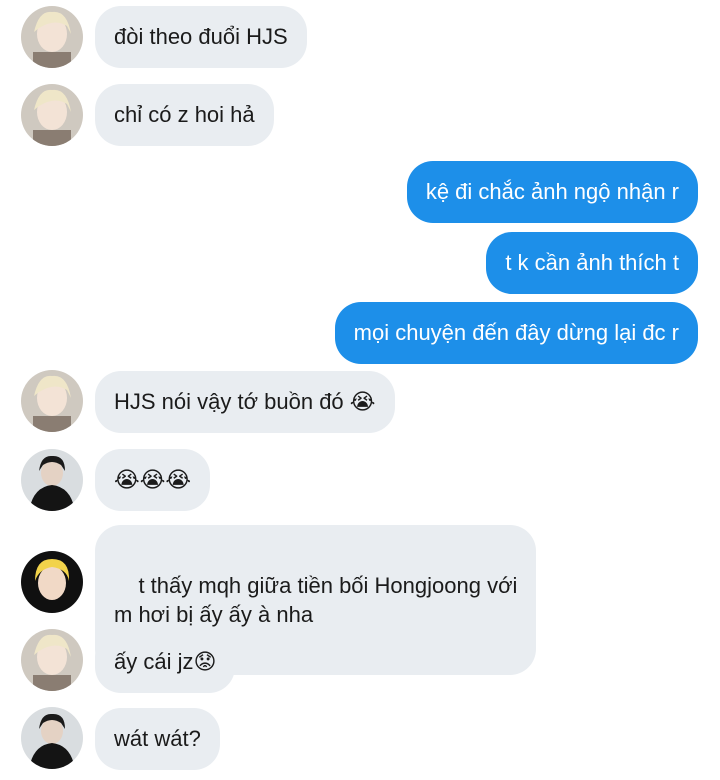 Image resolution: width=720 pixels, height=780 pixels. I want to click on message-text: wát wát?, so click(157, 738).